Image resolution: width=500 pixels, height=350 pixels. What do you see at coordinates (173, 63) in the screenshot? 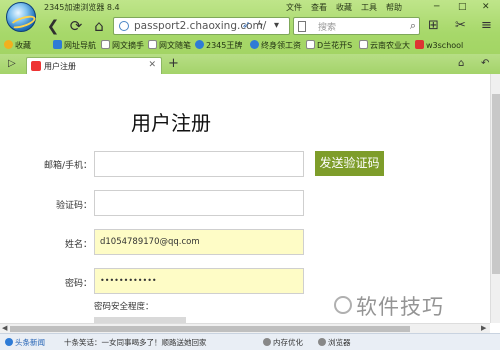
I see `new-tab-icon: +` at bounding box center [173, 63].